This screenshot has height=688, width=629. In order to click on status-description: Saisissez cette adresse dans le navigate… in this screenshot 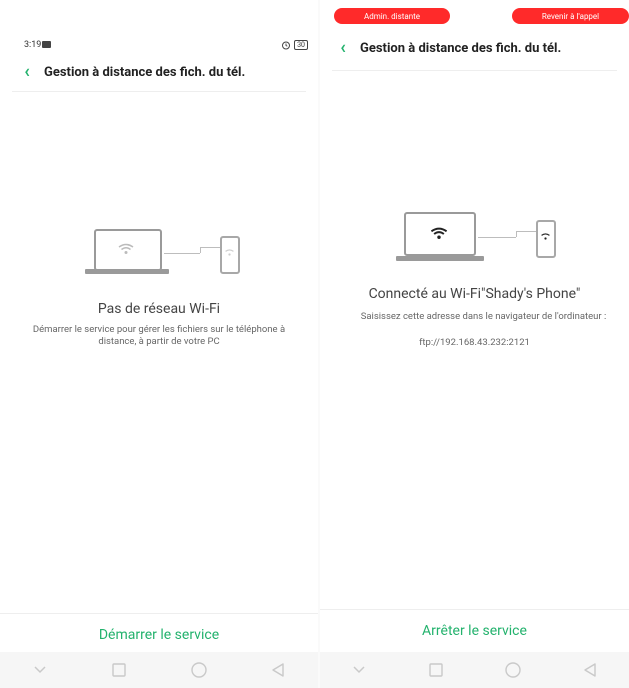, I will do `click(483, 316)`.